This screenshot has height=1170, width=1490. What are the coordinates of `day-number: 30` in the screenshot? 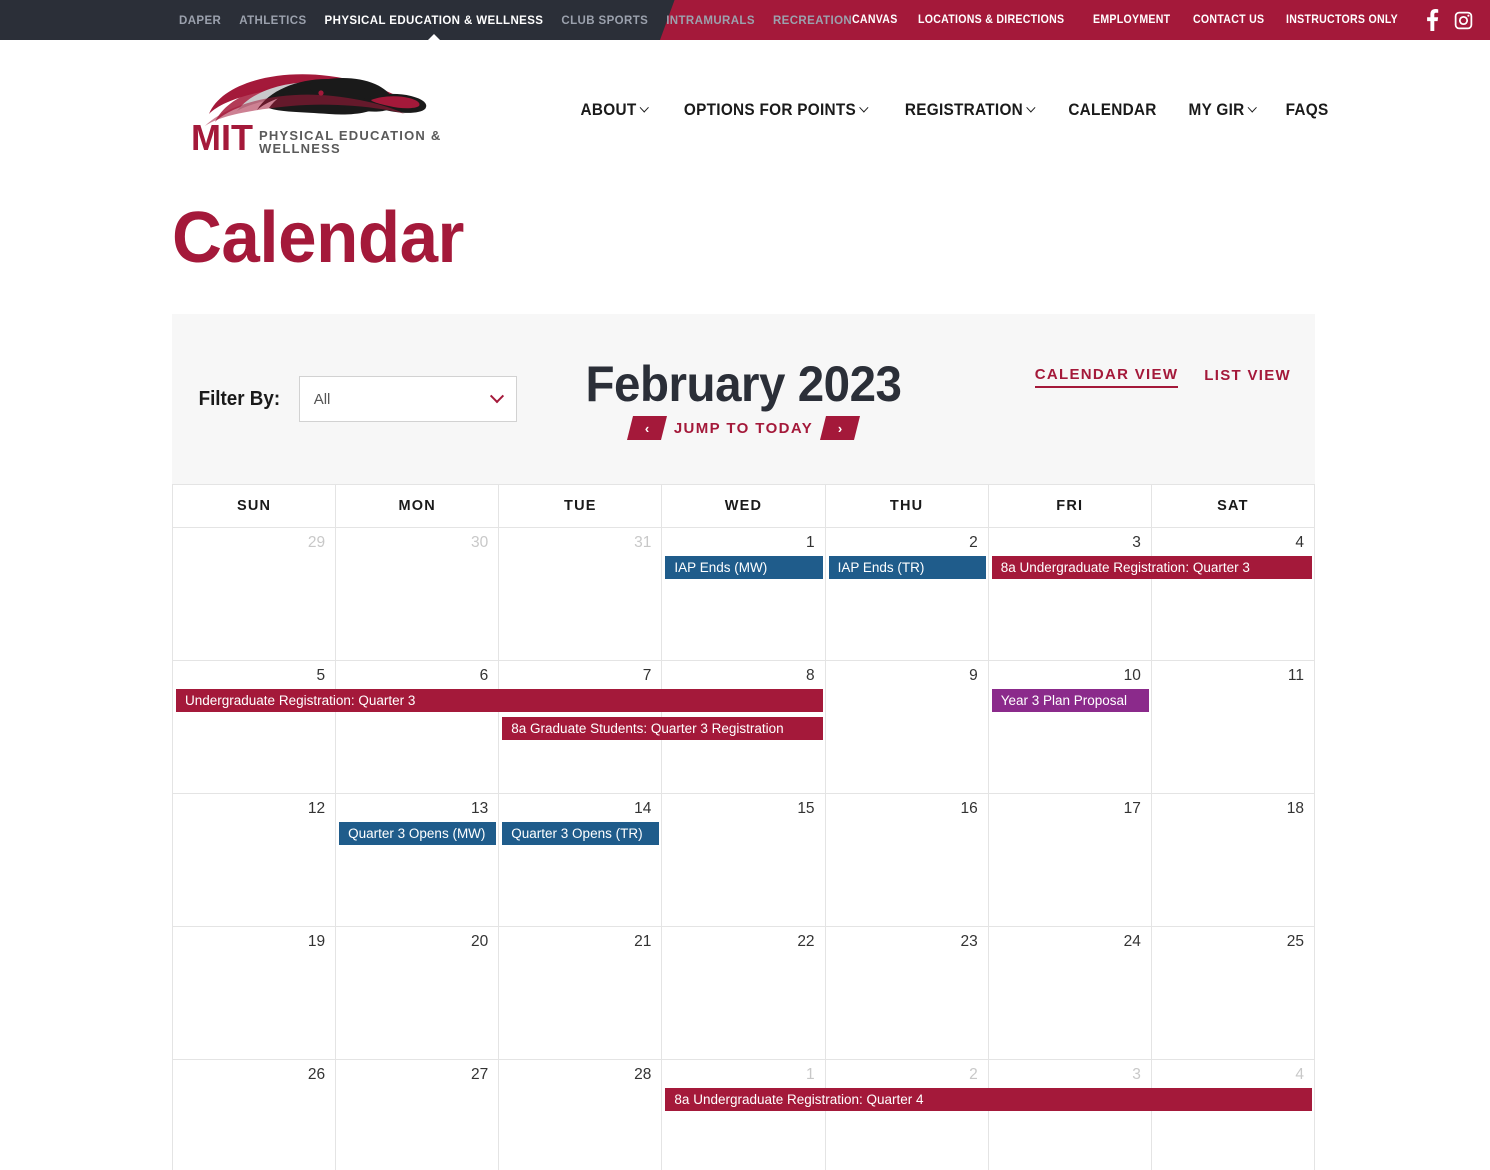 It's located at (480, 542).